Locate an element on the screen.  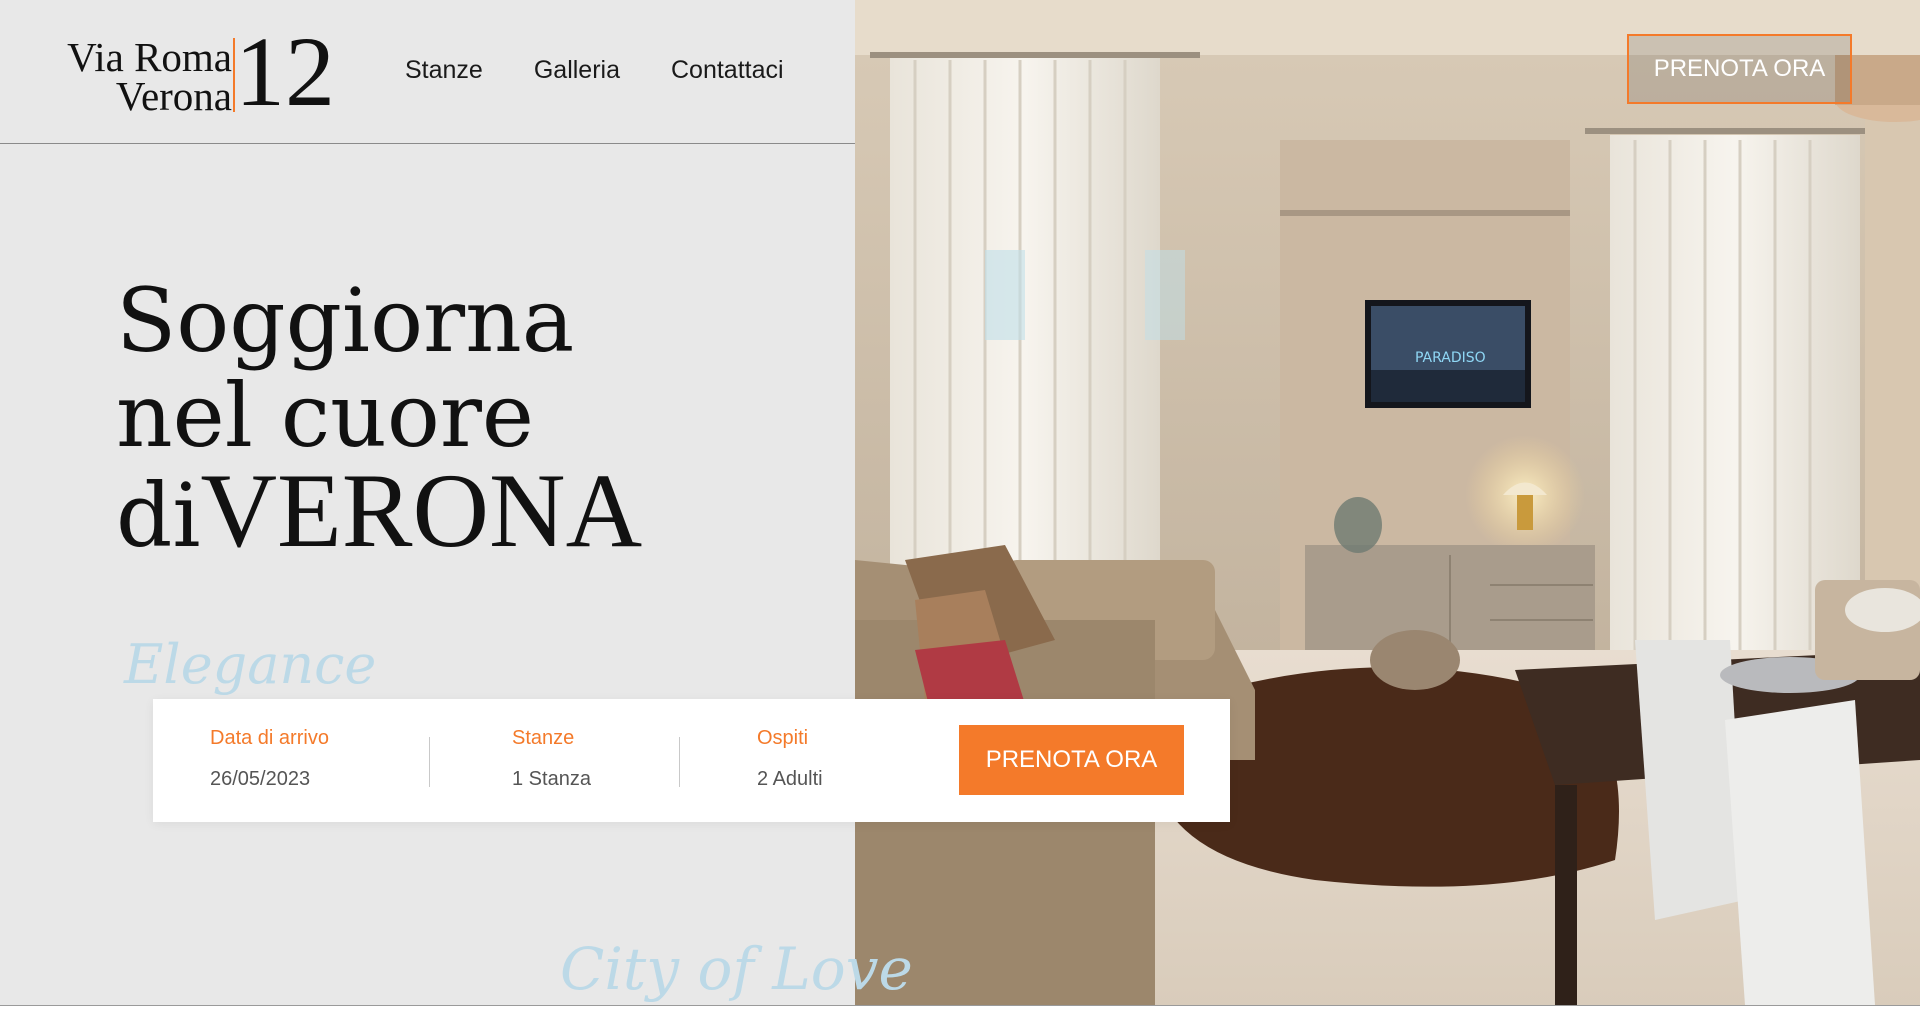
hero-line3: diVERONA is located at coordinates (379, 511).